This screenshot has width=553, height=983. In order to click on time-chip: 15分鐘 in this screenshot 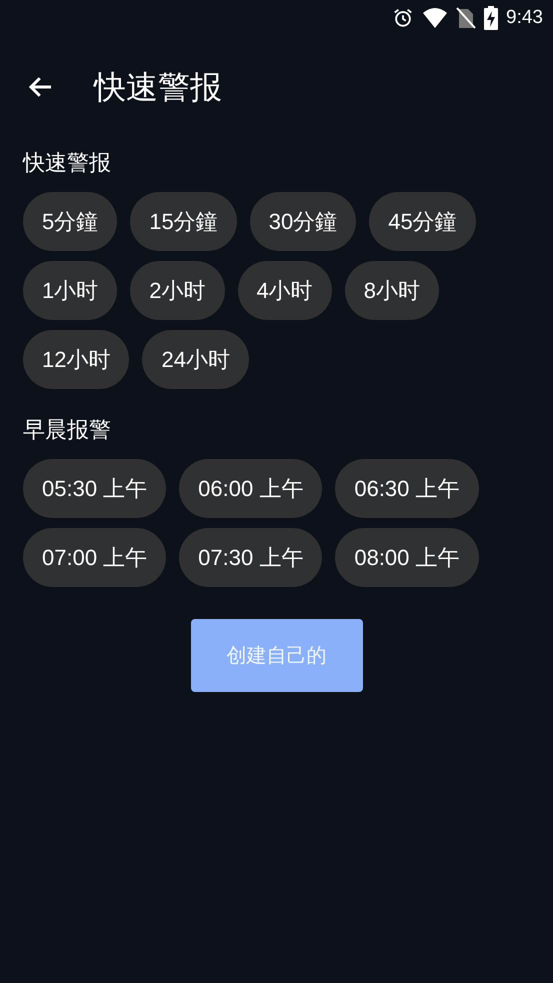, I will do `click(183, 221)`.